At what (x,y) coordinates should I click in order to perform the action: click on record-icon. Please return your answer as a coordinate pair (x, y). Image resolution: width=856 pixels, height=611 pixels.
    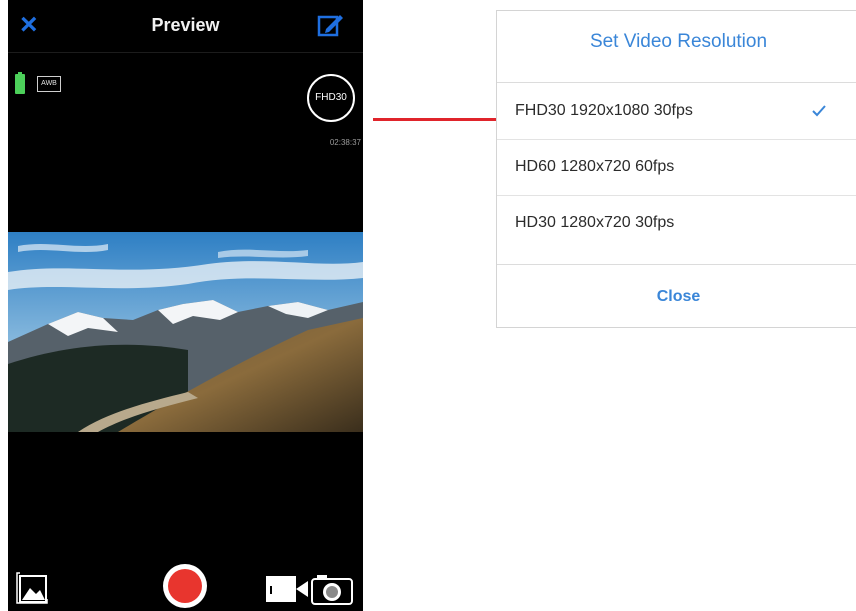
    Looking at the image, I should click on (185, 586).